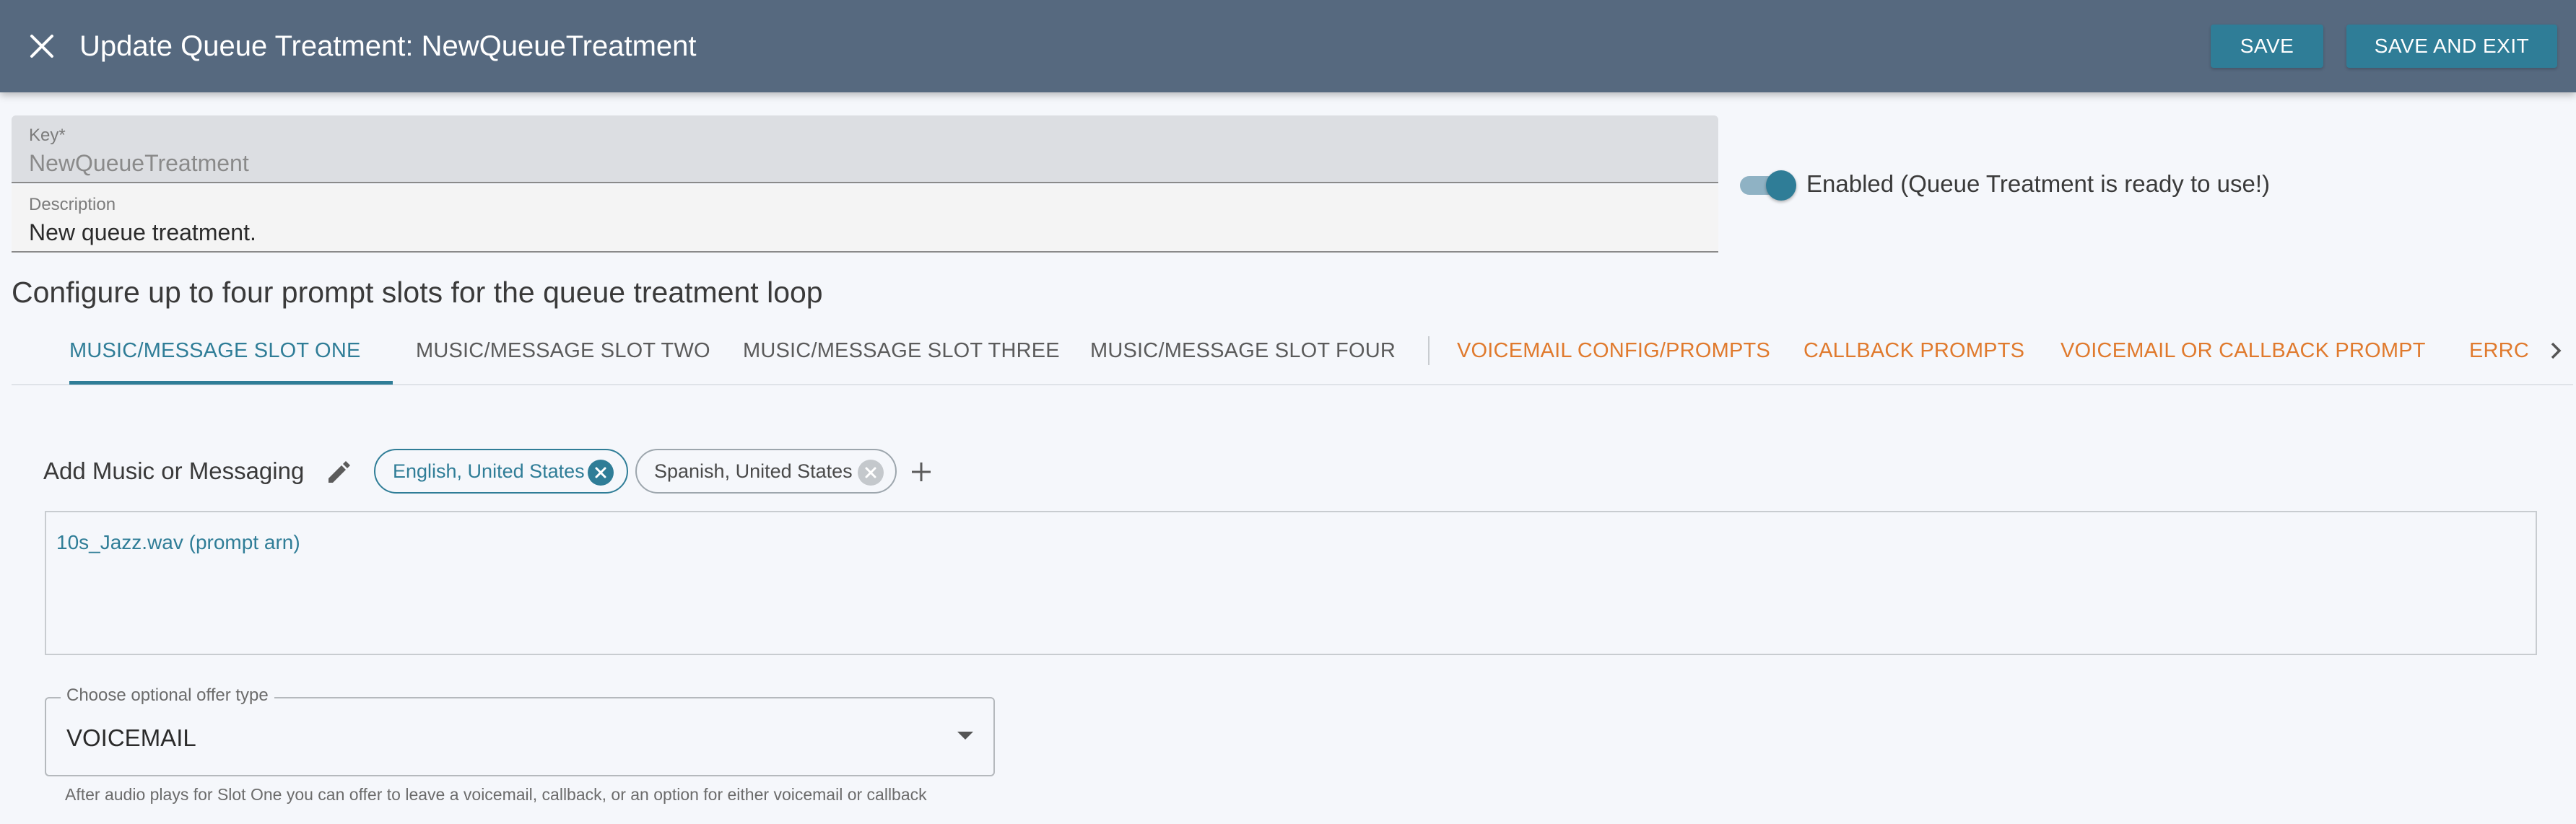 The image size is (2576, 824). Describe the element at coordinates (901, 350) in the screenshot. I see `tab-slot-three: MUSIC/MESSAGE SLOT THREE` at that location.